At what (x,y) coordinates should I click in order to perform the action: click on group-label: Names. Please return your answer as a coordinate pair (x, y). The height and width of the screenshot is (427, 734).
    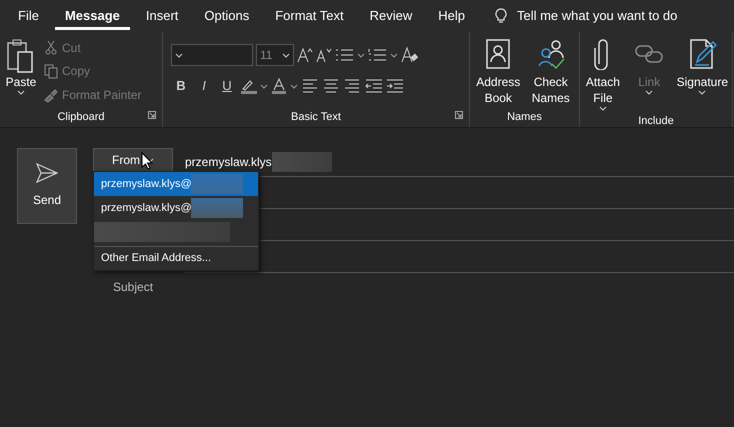
    Looking at the image, I should click on (524, 118).